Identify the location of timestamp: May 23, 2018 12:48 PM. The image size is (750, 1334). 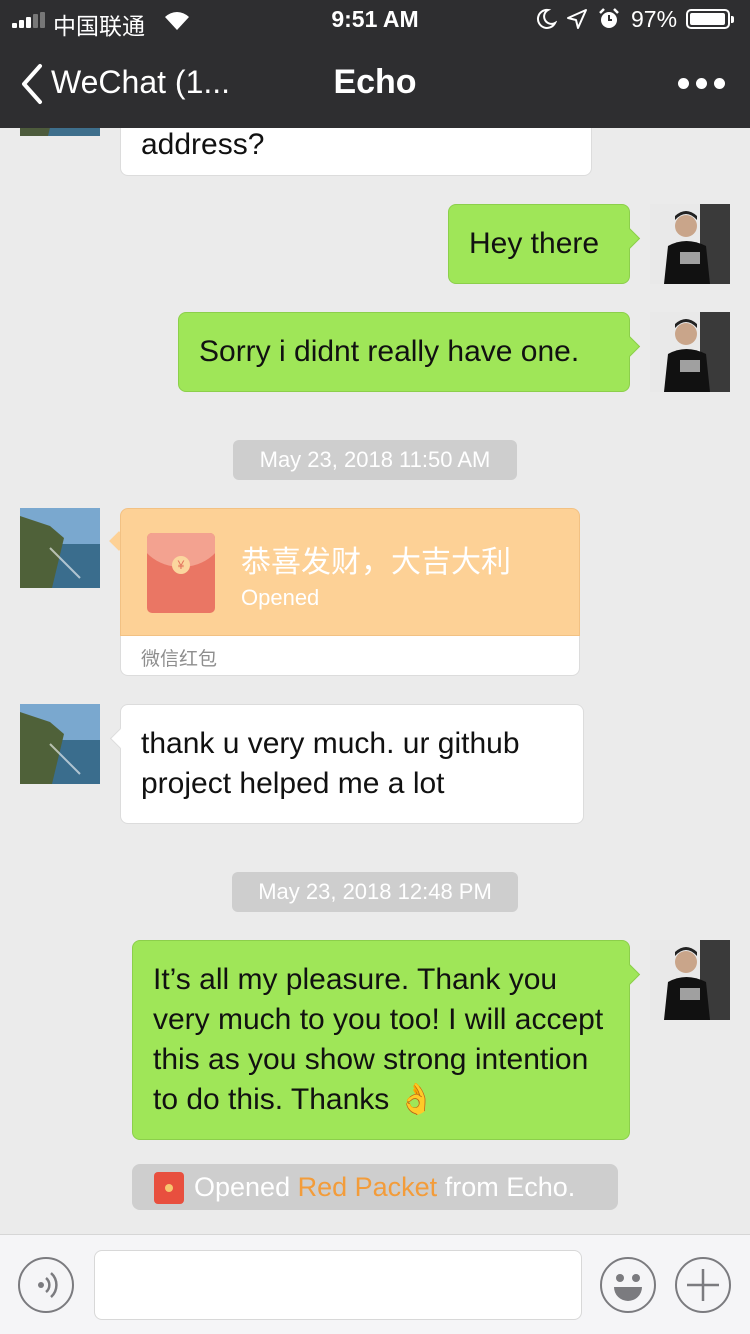
(375, 892).